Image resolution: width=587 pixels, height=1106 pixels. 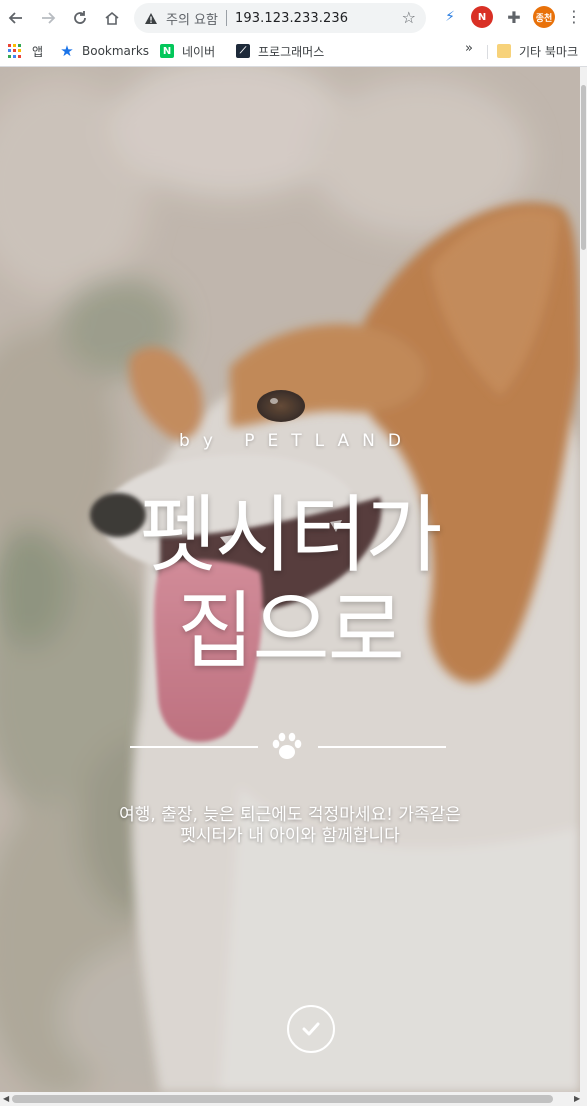 What do you see at coordinates (583, 579) in the screenshot?
I see `vertical-scrollbar` at bounding box center [583, 579].